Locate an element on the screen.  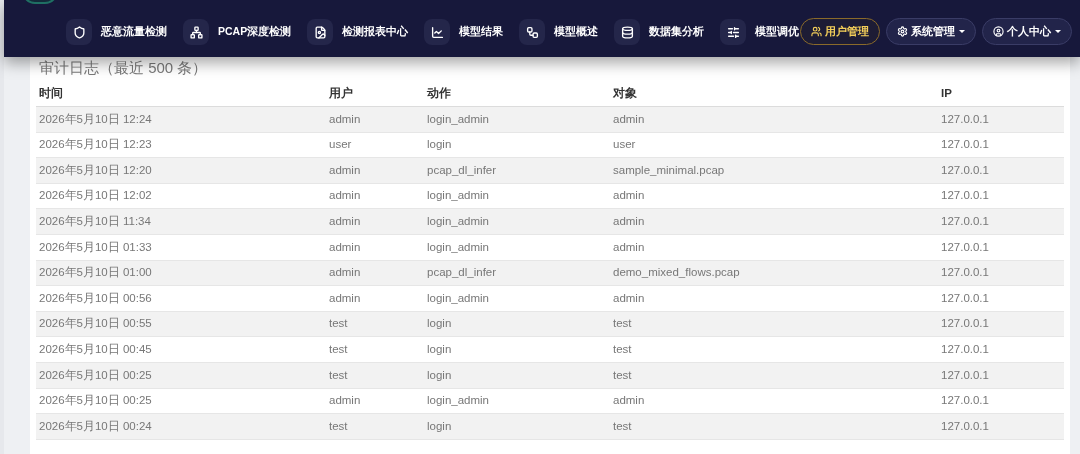
shield-icon is located at coordinates (79, 32).